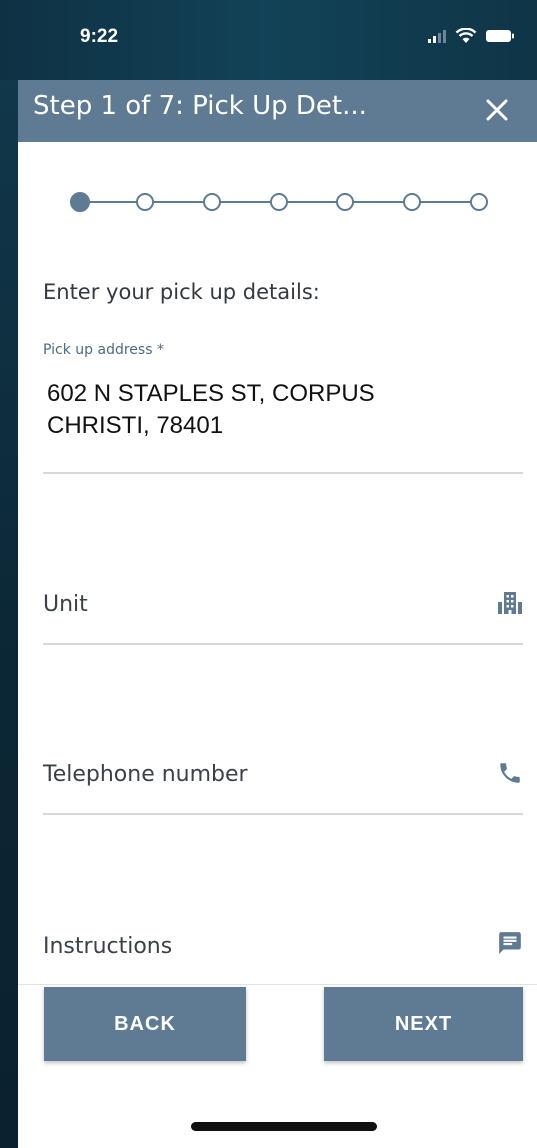 The height and width of the screenshot is (1148, 537). Describe the element at coordinates (479, 202) in the screenshot. I see `step-7-dot` at that location.